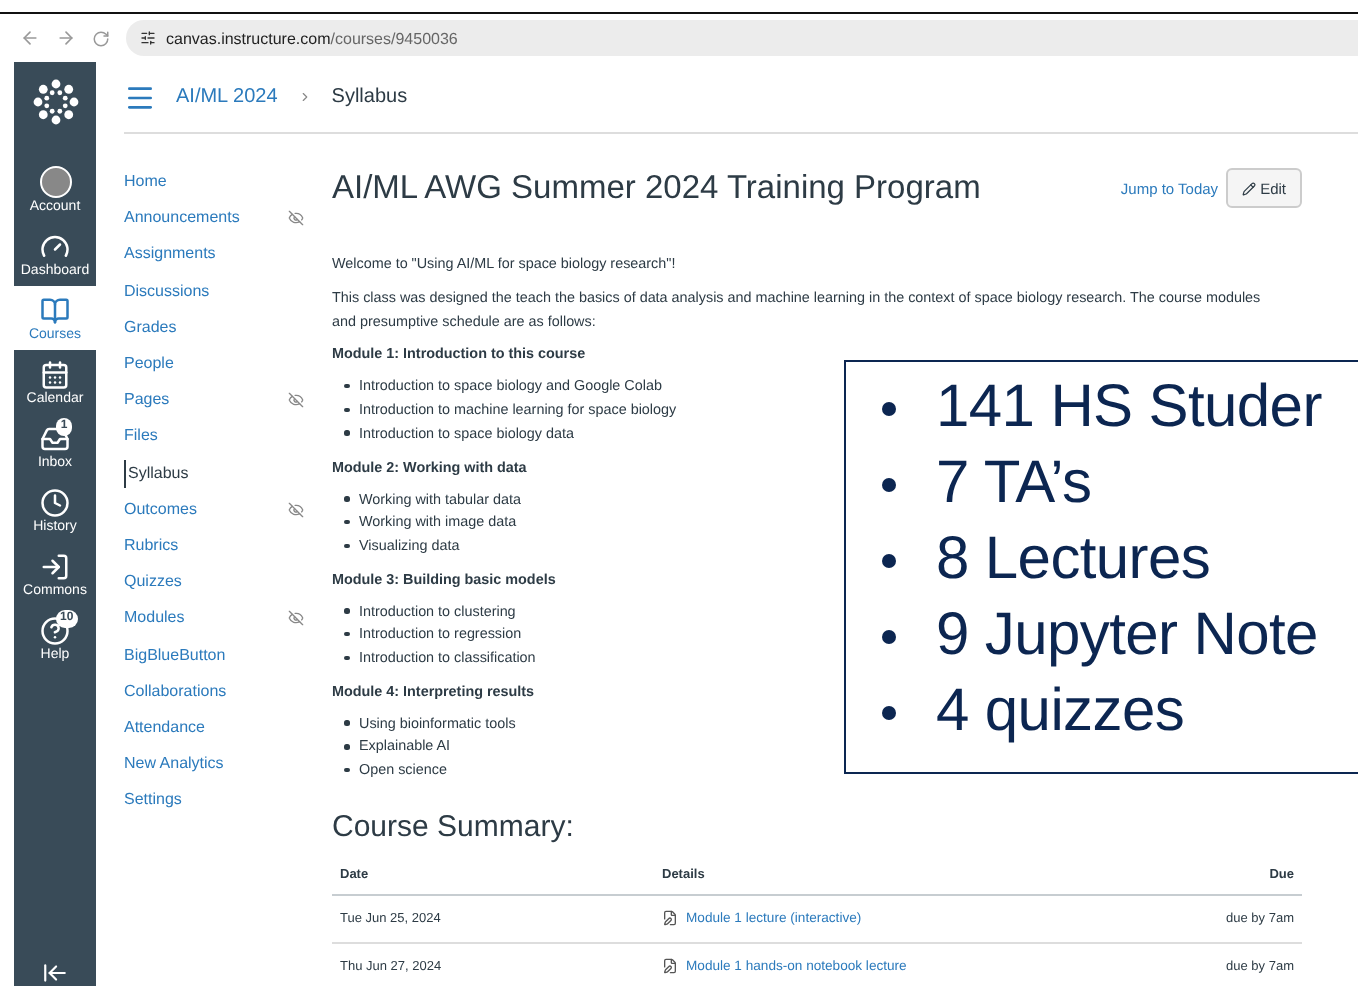 This screenshot has width=1358, height=986. What do you see at coordinates (148, 38) in the screenshot?
I see `site-settings-icon` at bounding box center [148, 38].